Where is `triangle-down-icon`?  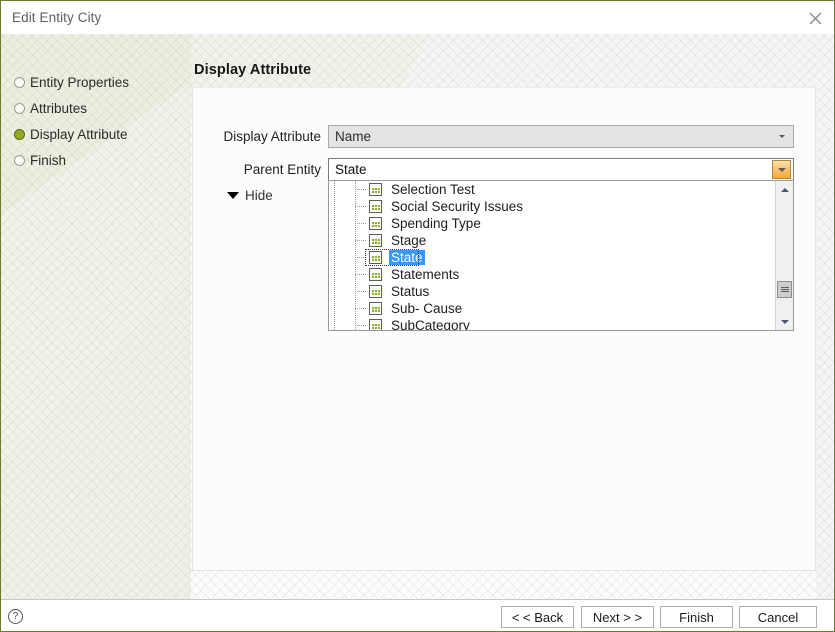
triangle-down-icon is located at coordinates (233, 195).